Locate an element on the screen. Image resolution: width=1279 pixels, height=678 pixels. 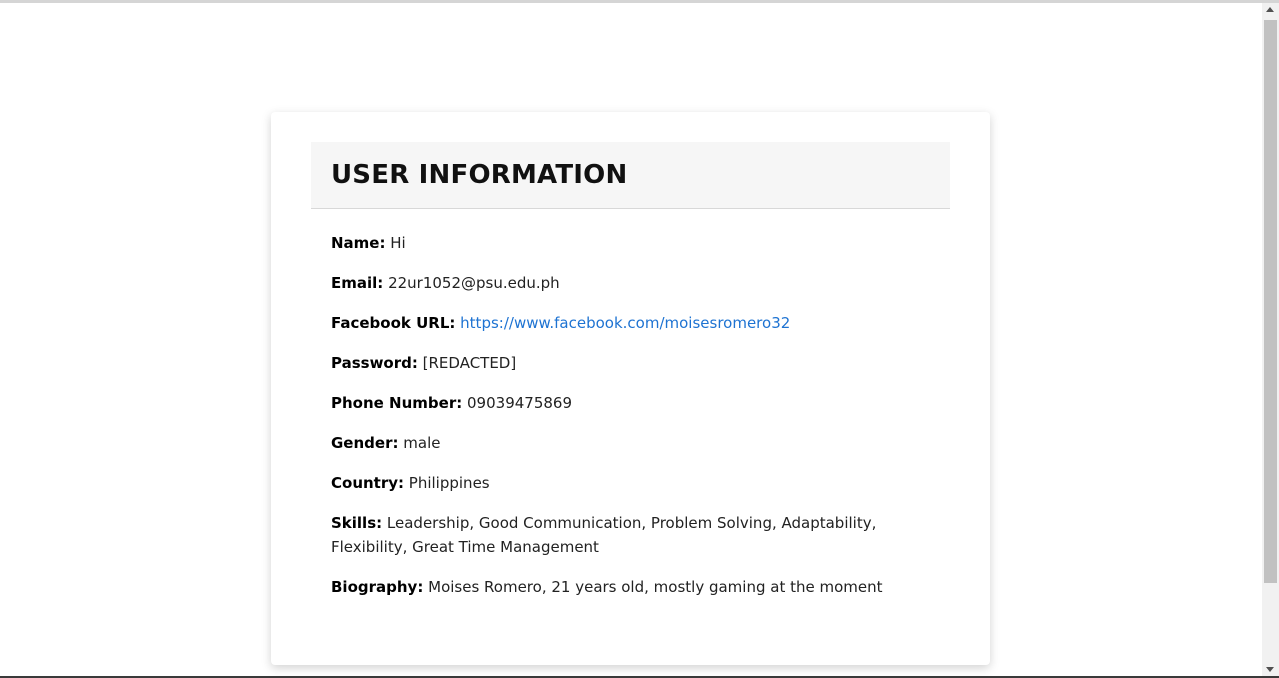
field-phone: Phone Number: 09039475869 is located at coordinates (631, 403).